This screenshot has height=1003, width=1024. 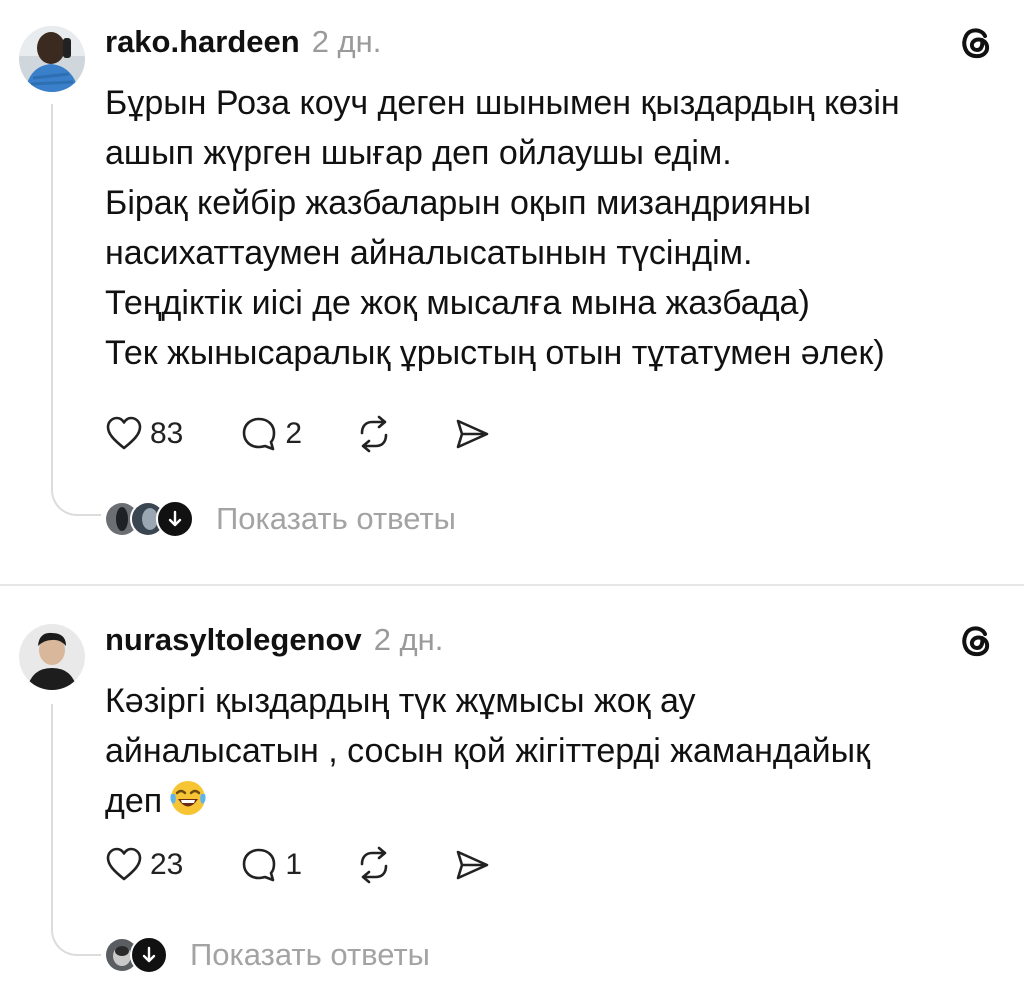 What do you see at coordinates (429, 253) in the screenshot?
I see `post-text-line: насихаттаумен айналысатынын түсіндім.` at bounding box center [429, 253].